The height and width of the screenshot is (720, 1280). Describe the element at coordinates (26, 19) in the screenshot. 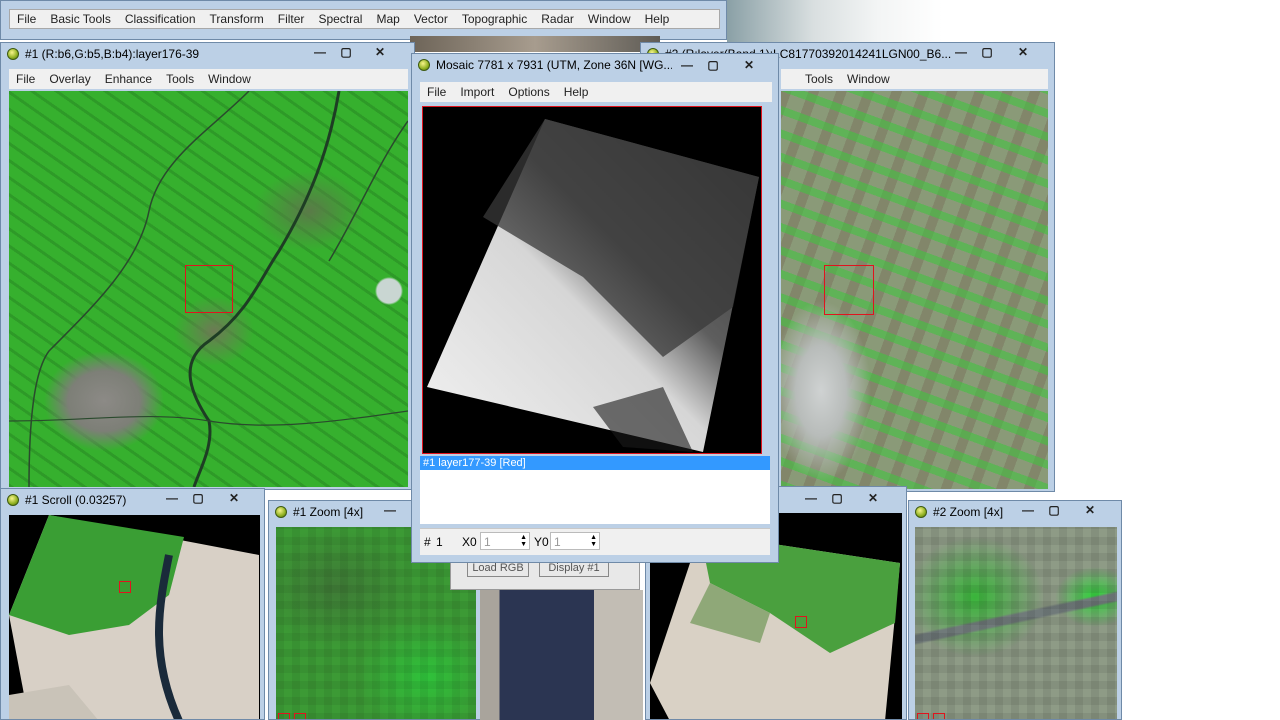

I see `menu-file: File` at that location.